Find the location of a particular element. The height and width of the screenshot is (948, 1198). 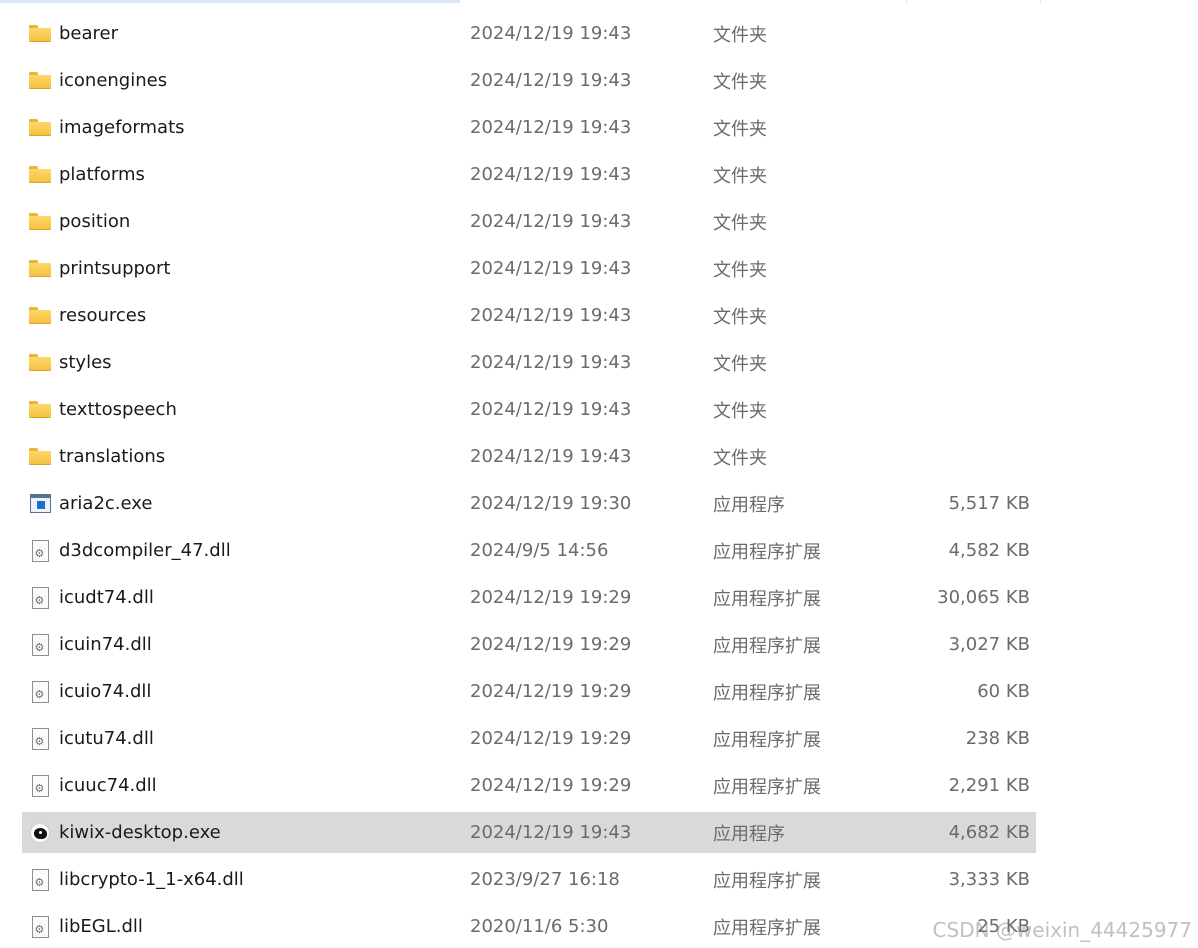

file-size: 3,027 KB is located at coordinates (989, 644).